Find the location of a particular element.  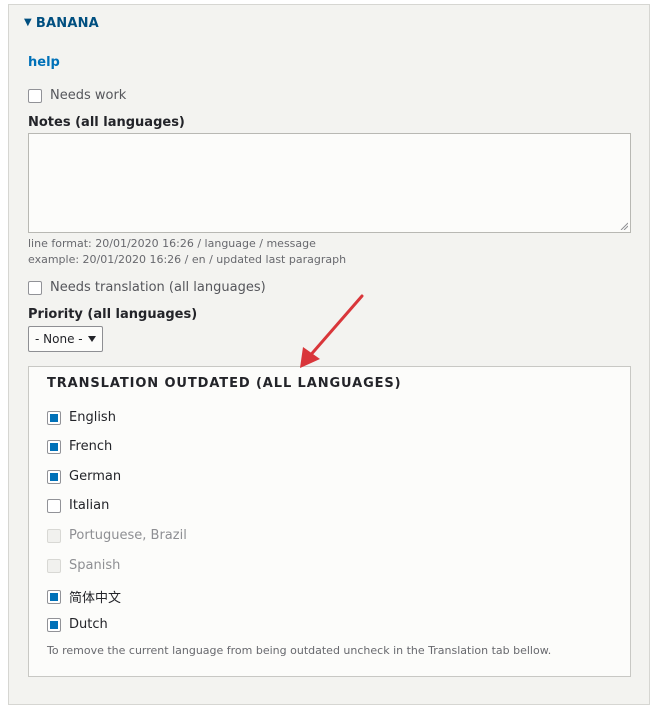

language-item-dutch: Dutch is located at coordinates (77, 624).